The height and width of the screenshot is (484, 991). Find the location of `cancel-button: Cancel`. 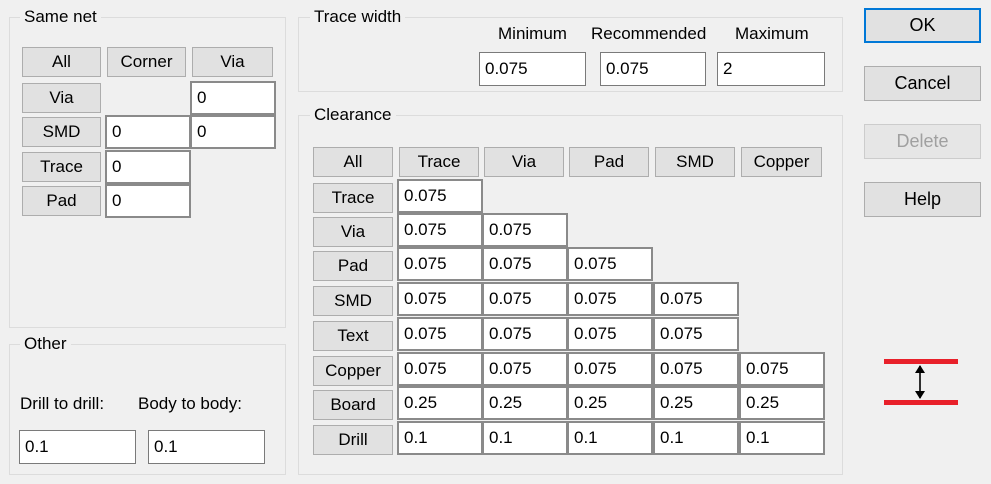

cancel-button: Cancel is located at coordinates (922, 83).